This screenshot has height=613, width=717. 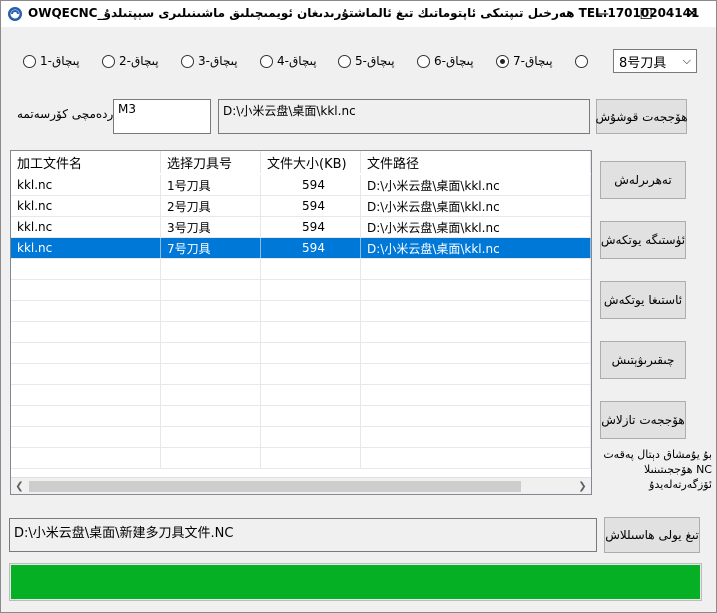 I want to click on radio-knife-2: پىچاق-2, so click(x=130, y=61).